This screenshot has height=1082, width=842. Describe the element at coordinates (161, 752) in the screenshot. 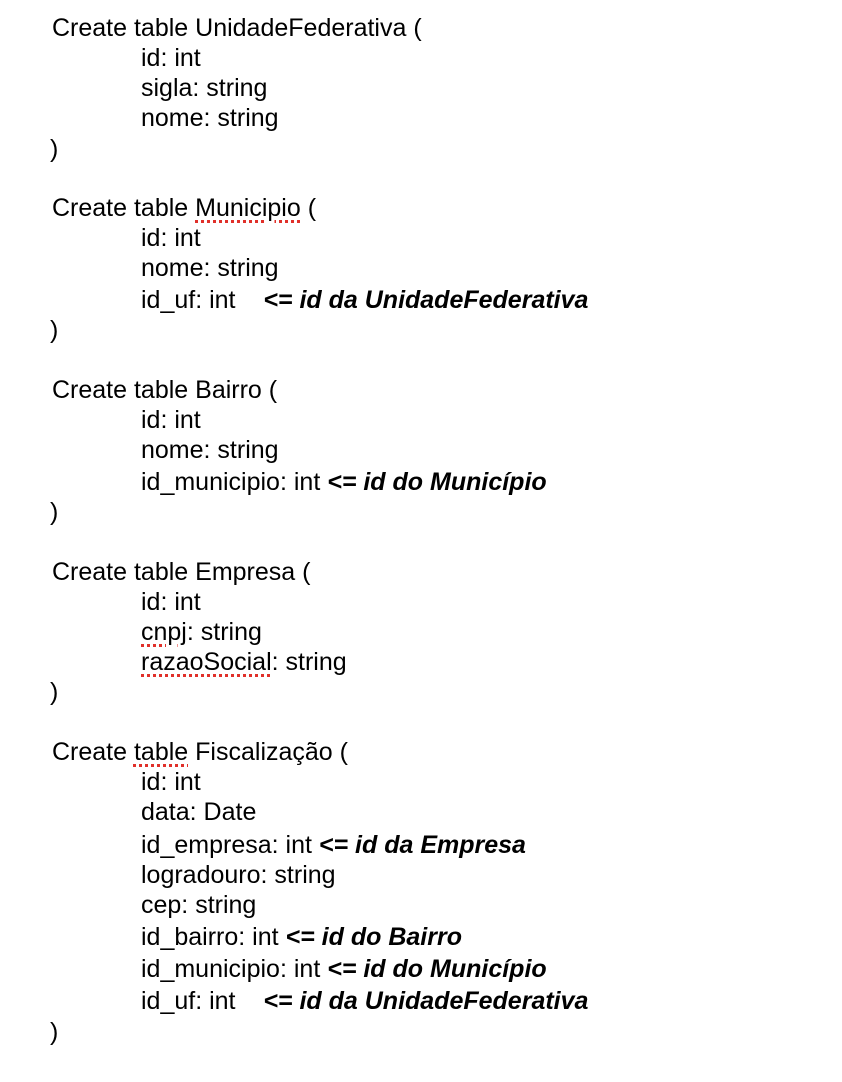

I see `table-keyword-misspelled: table` at that location.